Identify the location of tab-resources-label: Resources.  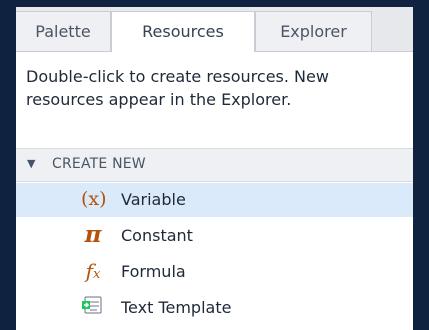
(183, 31).